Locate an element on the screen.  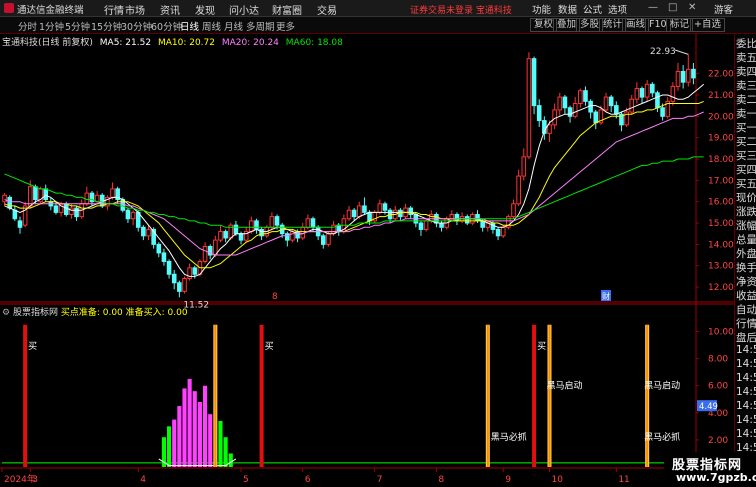
menu-formula: 公式 is located at coordinates (592, 9).